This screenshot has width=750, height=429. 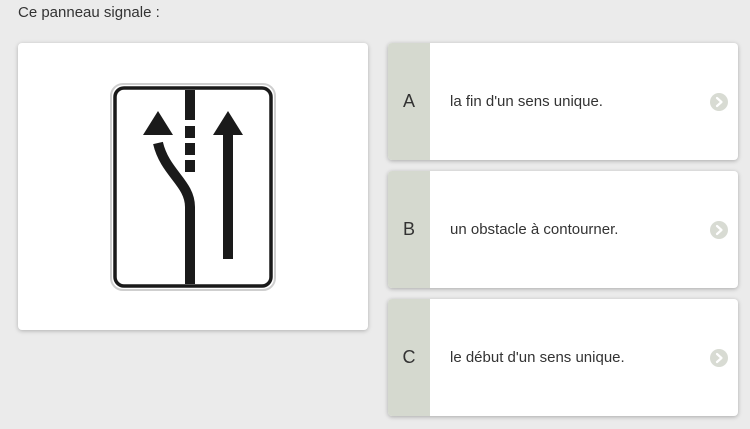 What do you see at coordinates (409, 357) in the screenshot?
I see `answer-letter: C` at bounding box center [409, 357].